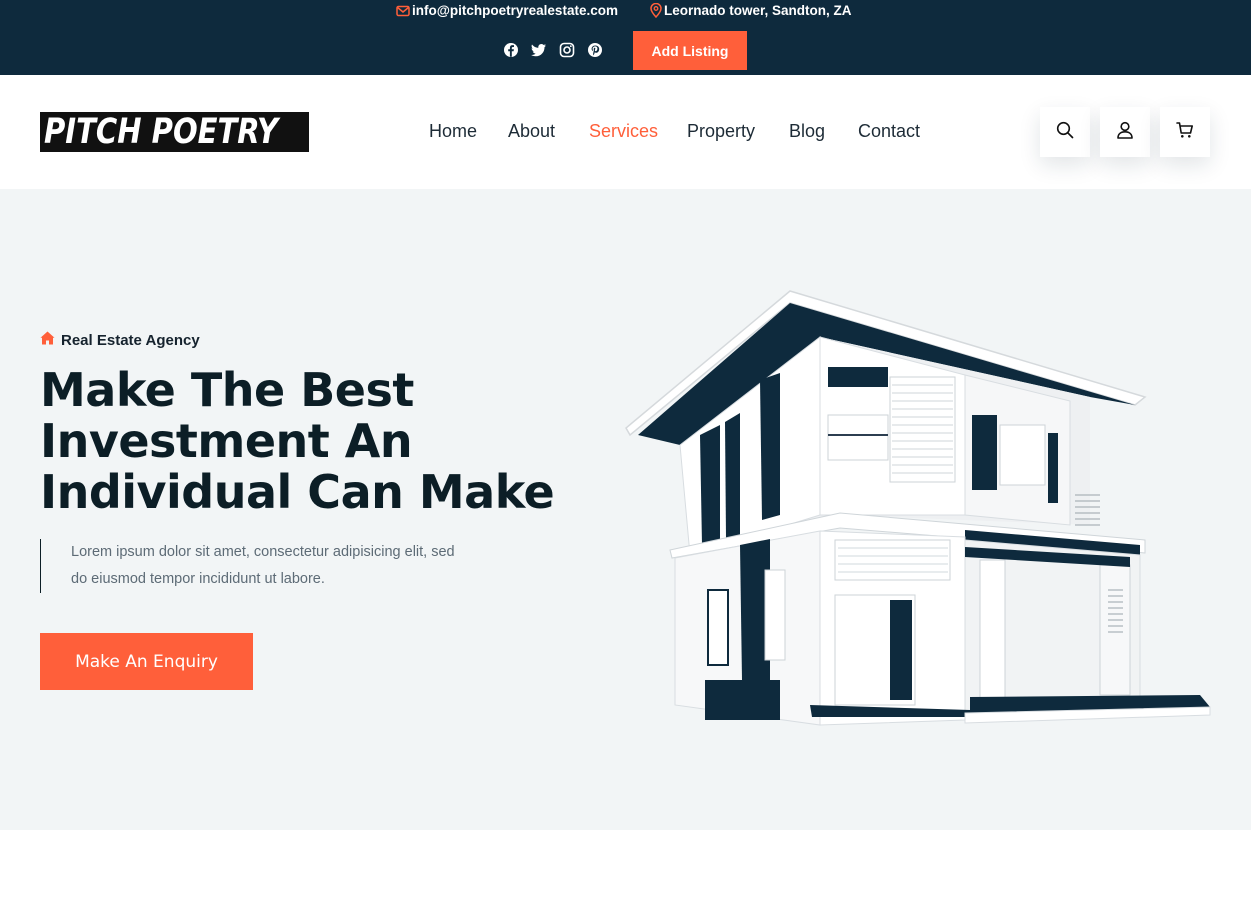 The image size is (1251, 904). I want to click on social-links, so click(553, 50).